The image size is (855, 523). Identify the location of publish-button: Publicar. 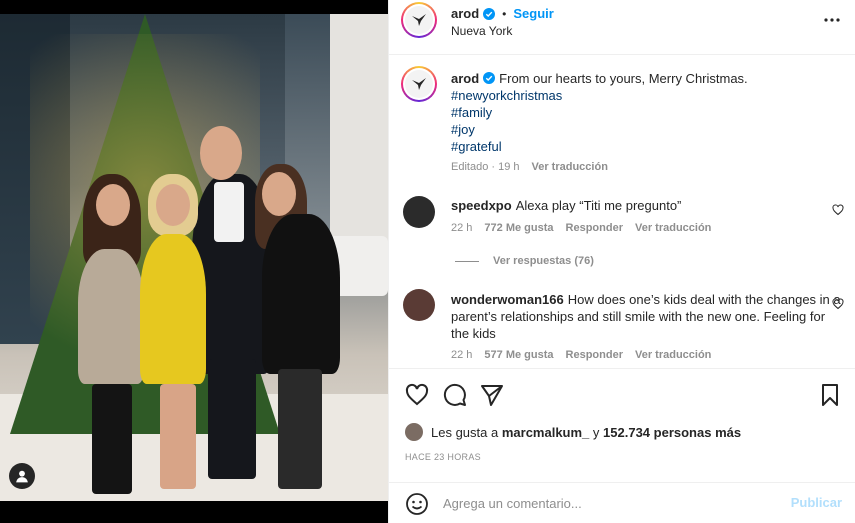
(816, 502).